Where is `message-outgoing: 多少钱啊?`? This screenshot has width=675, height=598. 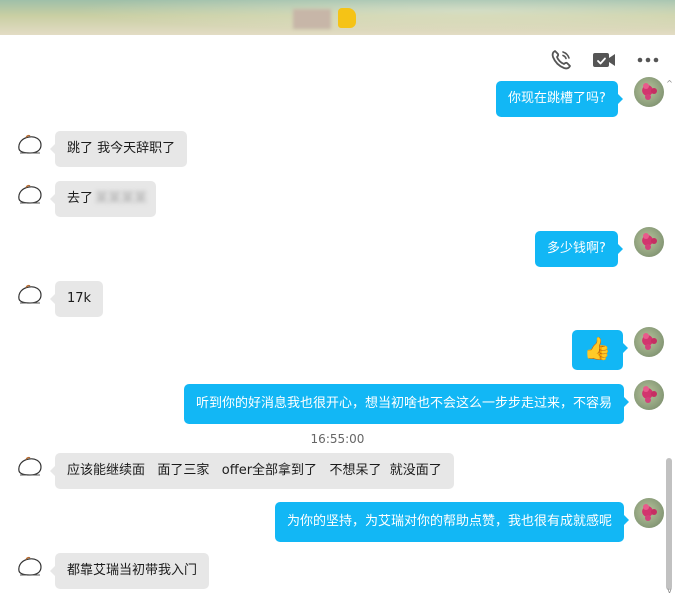 message-outgoing: 多少钱啊? is located at coordinates (579, 249).